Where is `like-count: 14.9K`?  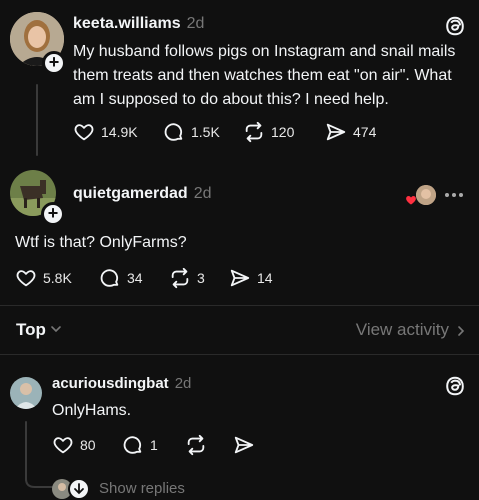 like-count: 14.9K is located at coordinates (119, 132).